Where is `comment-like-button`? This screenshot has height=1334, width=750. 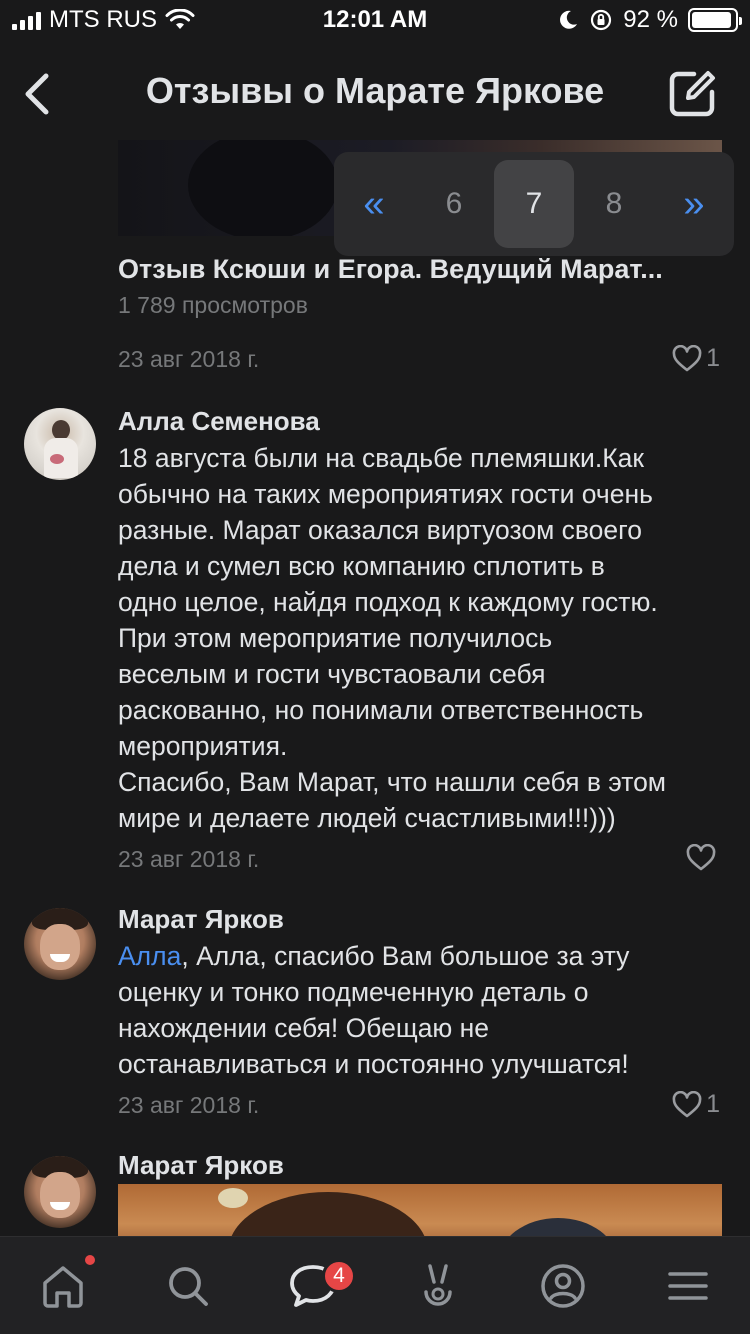
comment-like-button is located at coordinates (703, 858).